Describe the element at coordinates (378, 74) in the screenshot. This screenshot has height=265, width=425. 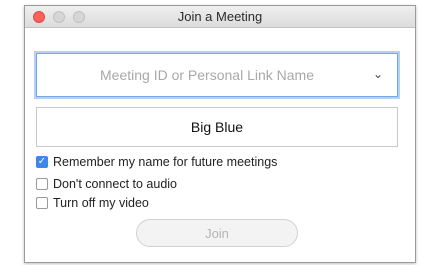
I see `chevron-down-icon: ⌄` at that location.